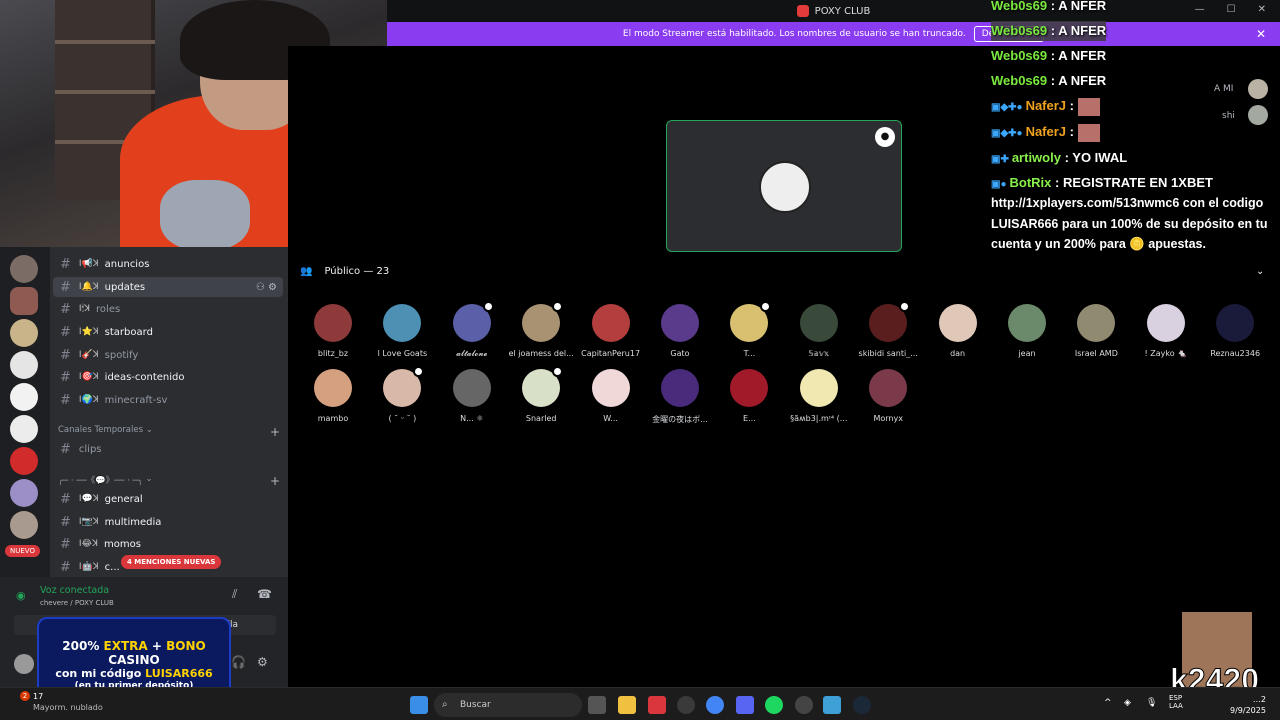  Describe the element at coordinates (611, 331) in the screenshot. I see `audience-member: CapitanPeru17` at that location.